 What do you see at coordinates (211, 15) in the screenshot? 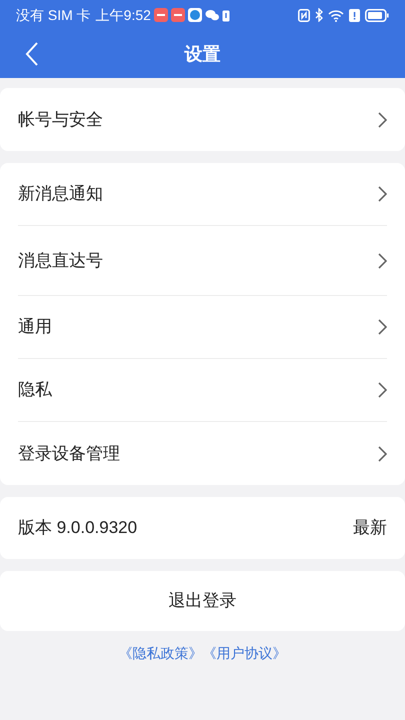
I see `chat-icon` at bounding box center [211, 15].